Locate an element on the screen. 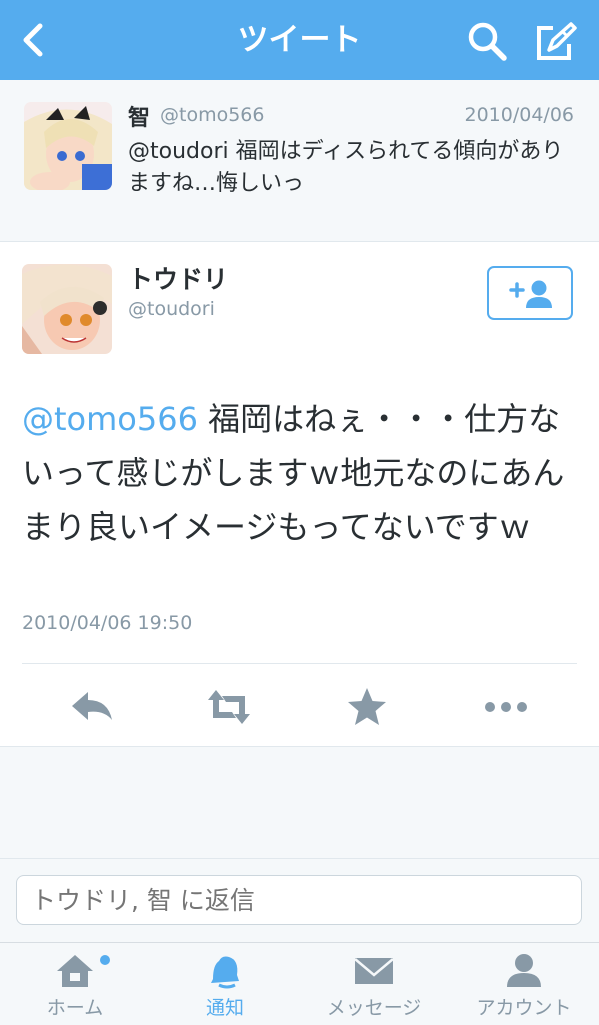  tab-notifications: 通知 is located at coordinates (225, 984).